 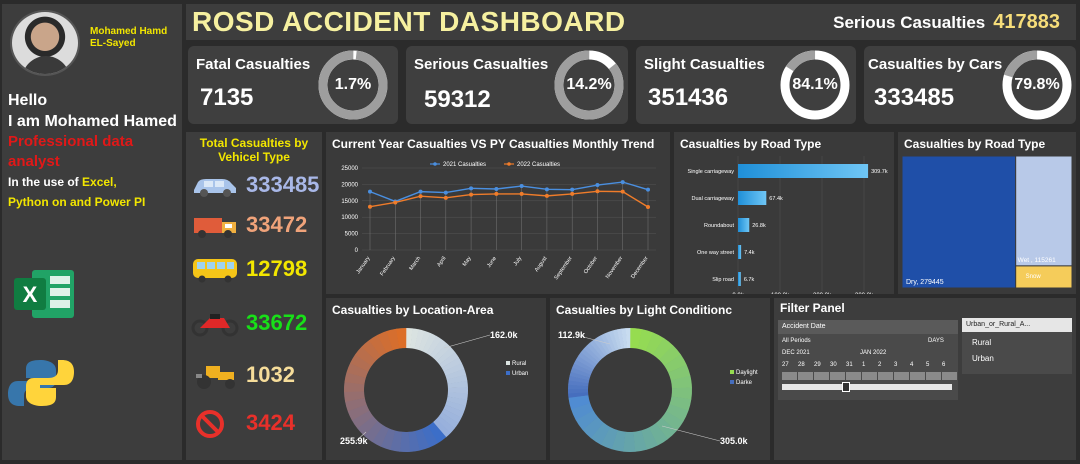 What do you see at coordinates (704, 64) in the screenshot?
I see `kpi-label: Slight Casualties` at bounding box center [704, 64].